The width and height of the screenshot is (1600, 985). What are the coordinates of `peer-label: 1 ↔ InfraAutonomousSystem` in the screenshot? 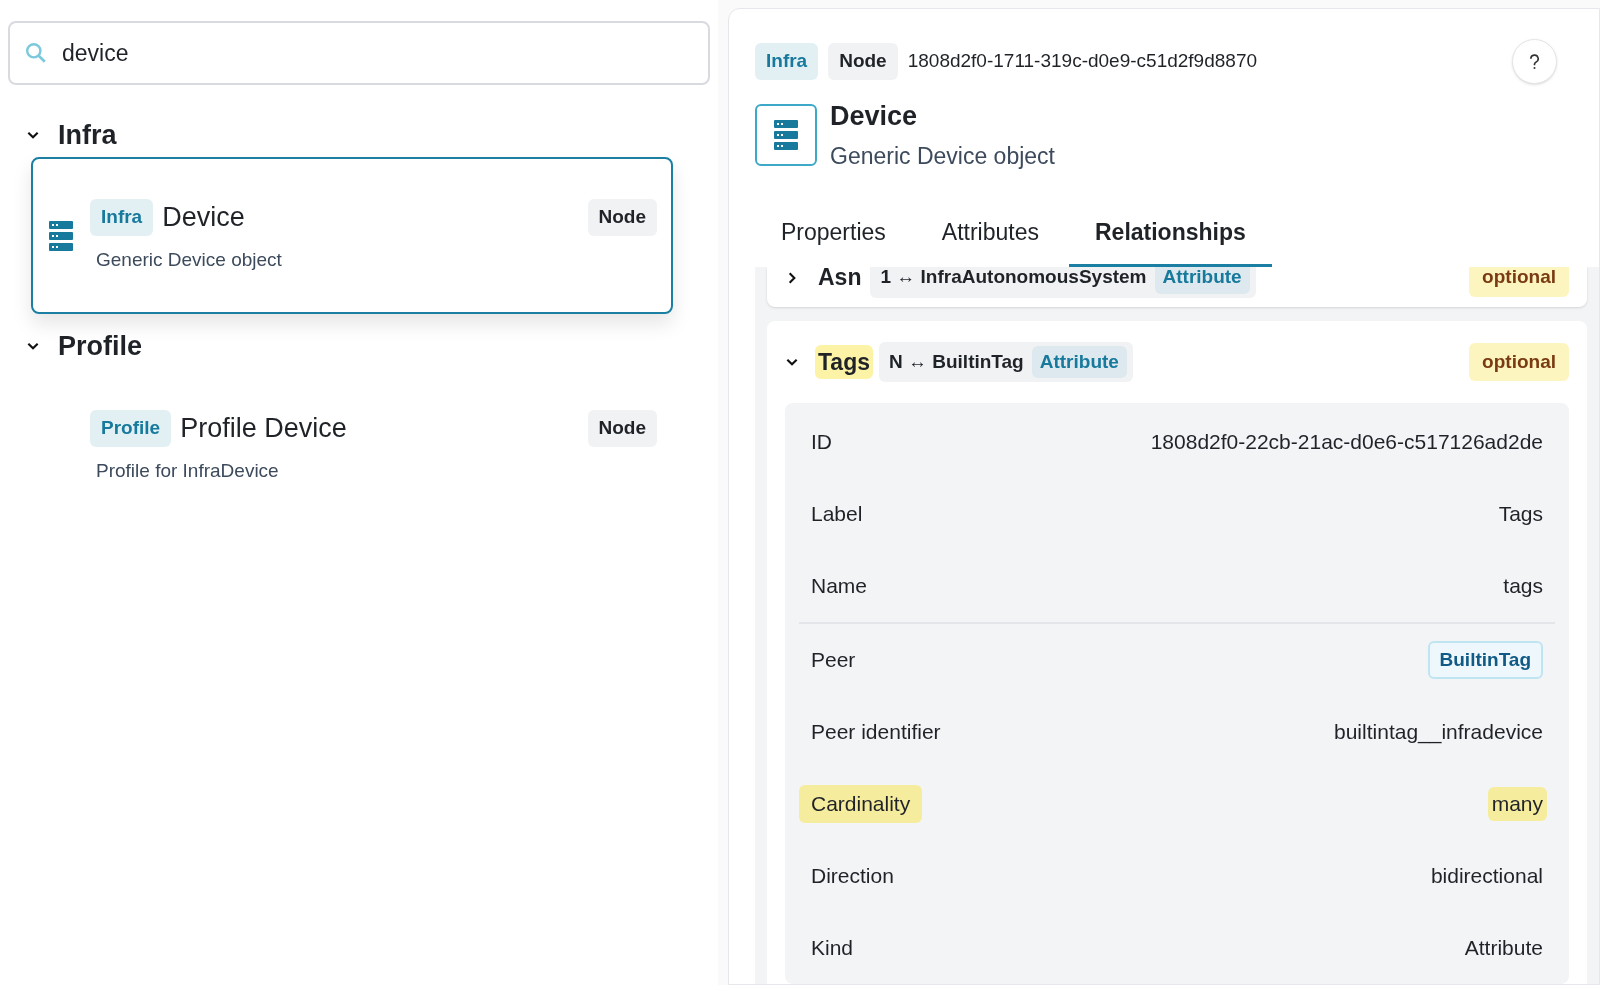 It's located at (1013, 278).